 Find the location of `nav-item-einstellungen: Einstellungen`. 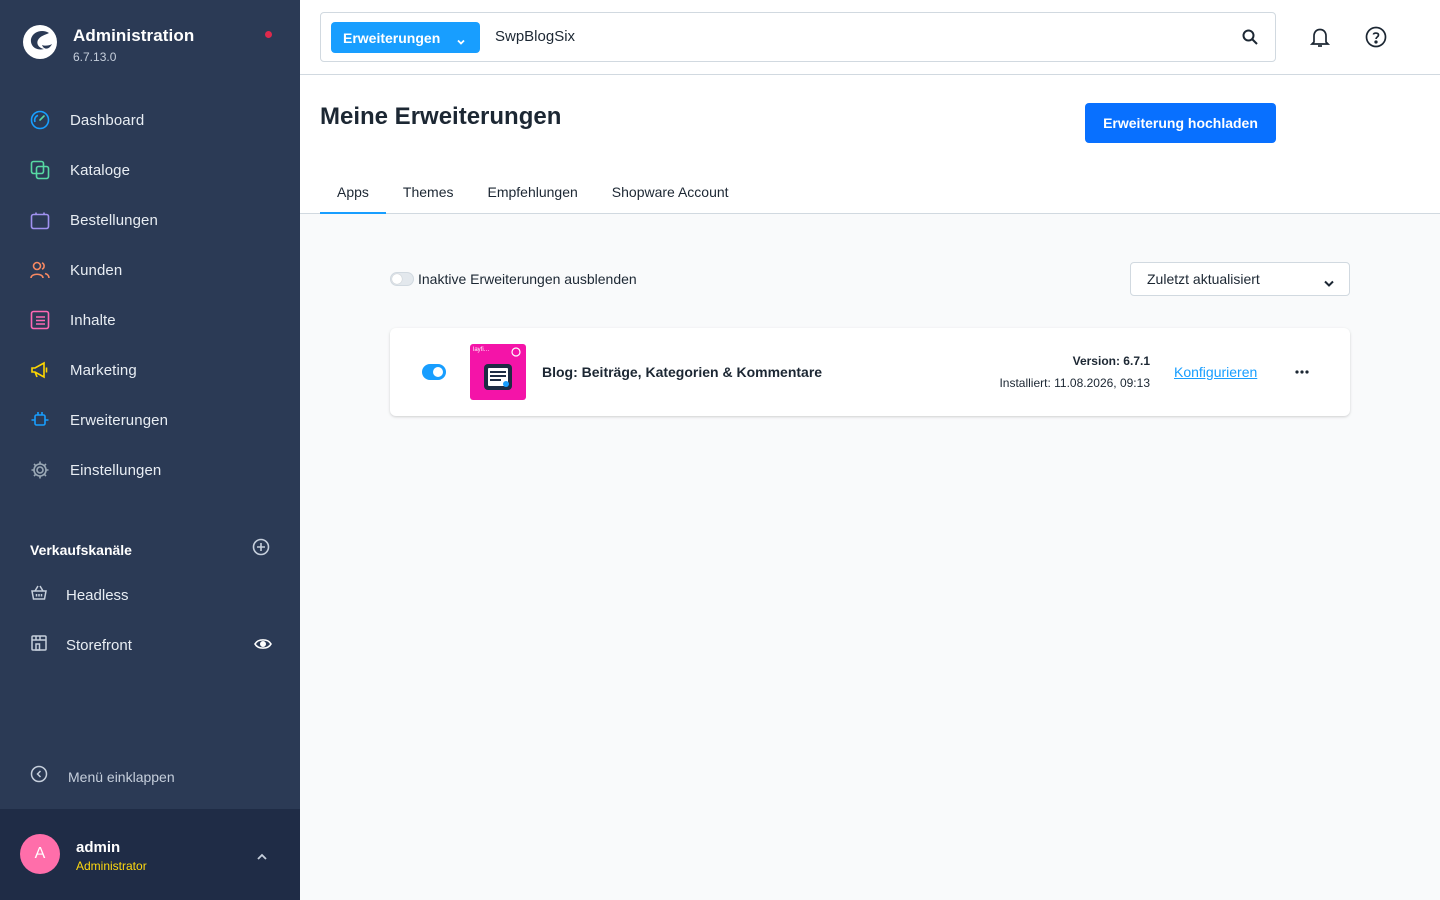

nav-item-einstellungen: Einstellungen is located at coordinates (150, 470).